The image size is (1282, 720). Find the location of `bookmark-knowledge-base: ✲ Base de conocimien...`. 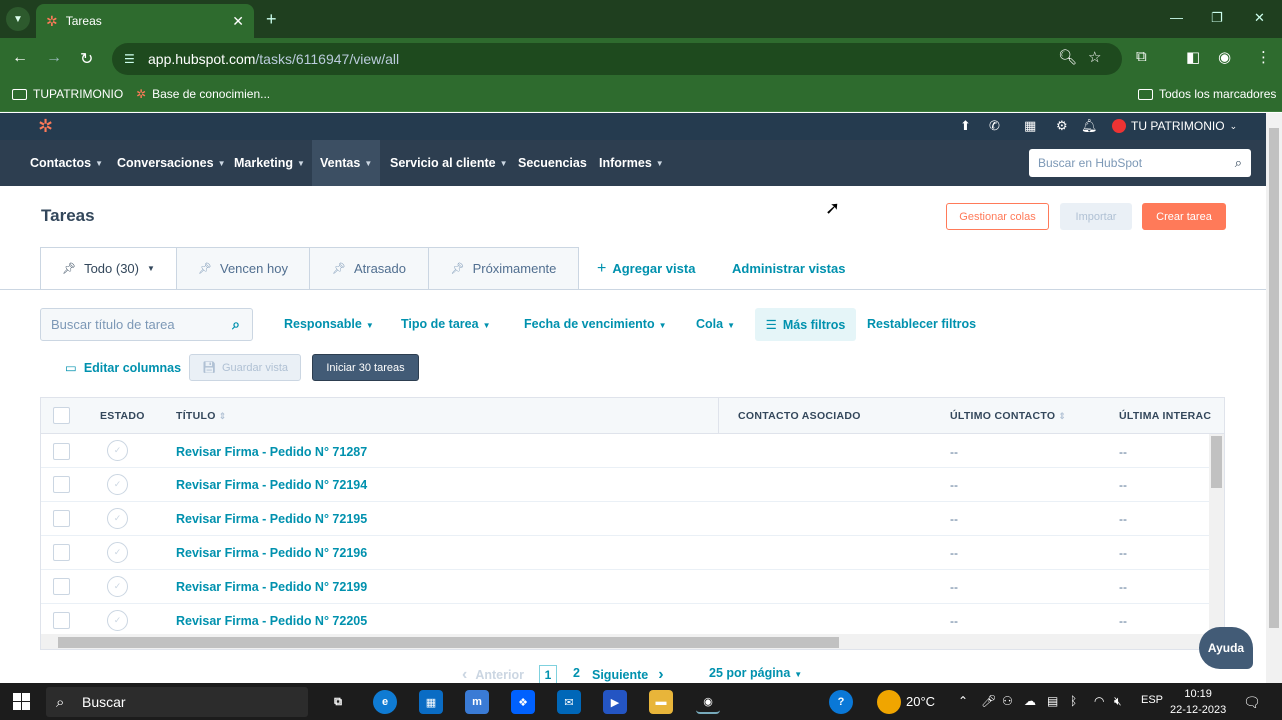

bookmark-knowledge-base: ✲ Base de conocimien... is located at coordinates (203, 94).